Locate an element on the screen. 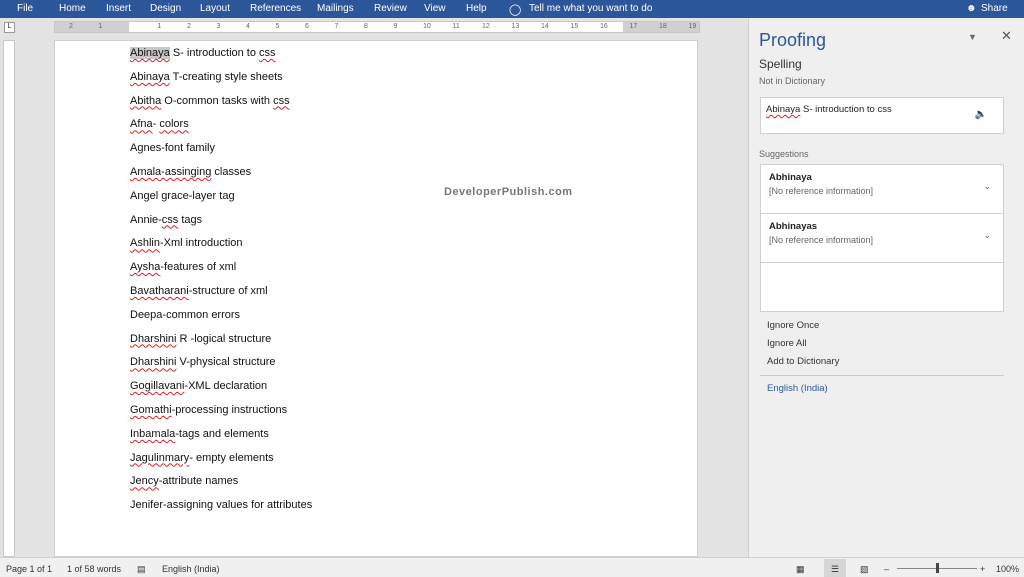 The height and width of the screenshot is (577, 1024). document-line: Ashlin-Xml introduction is located at coordinates (186, 243).